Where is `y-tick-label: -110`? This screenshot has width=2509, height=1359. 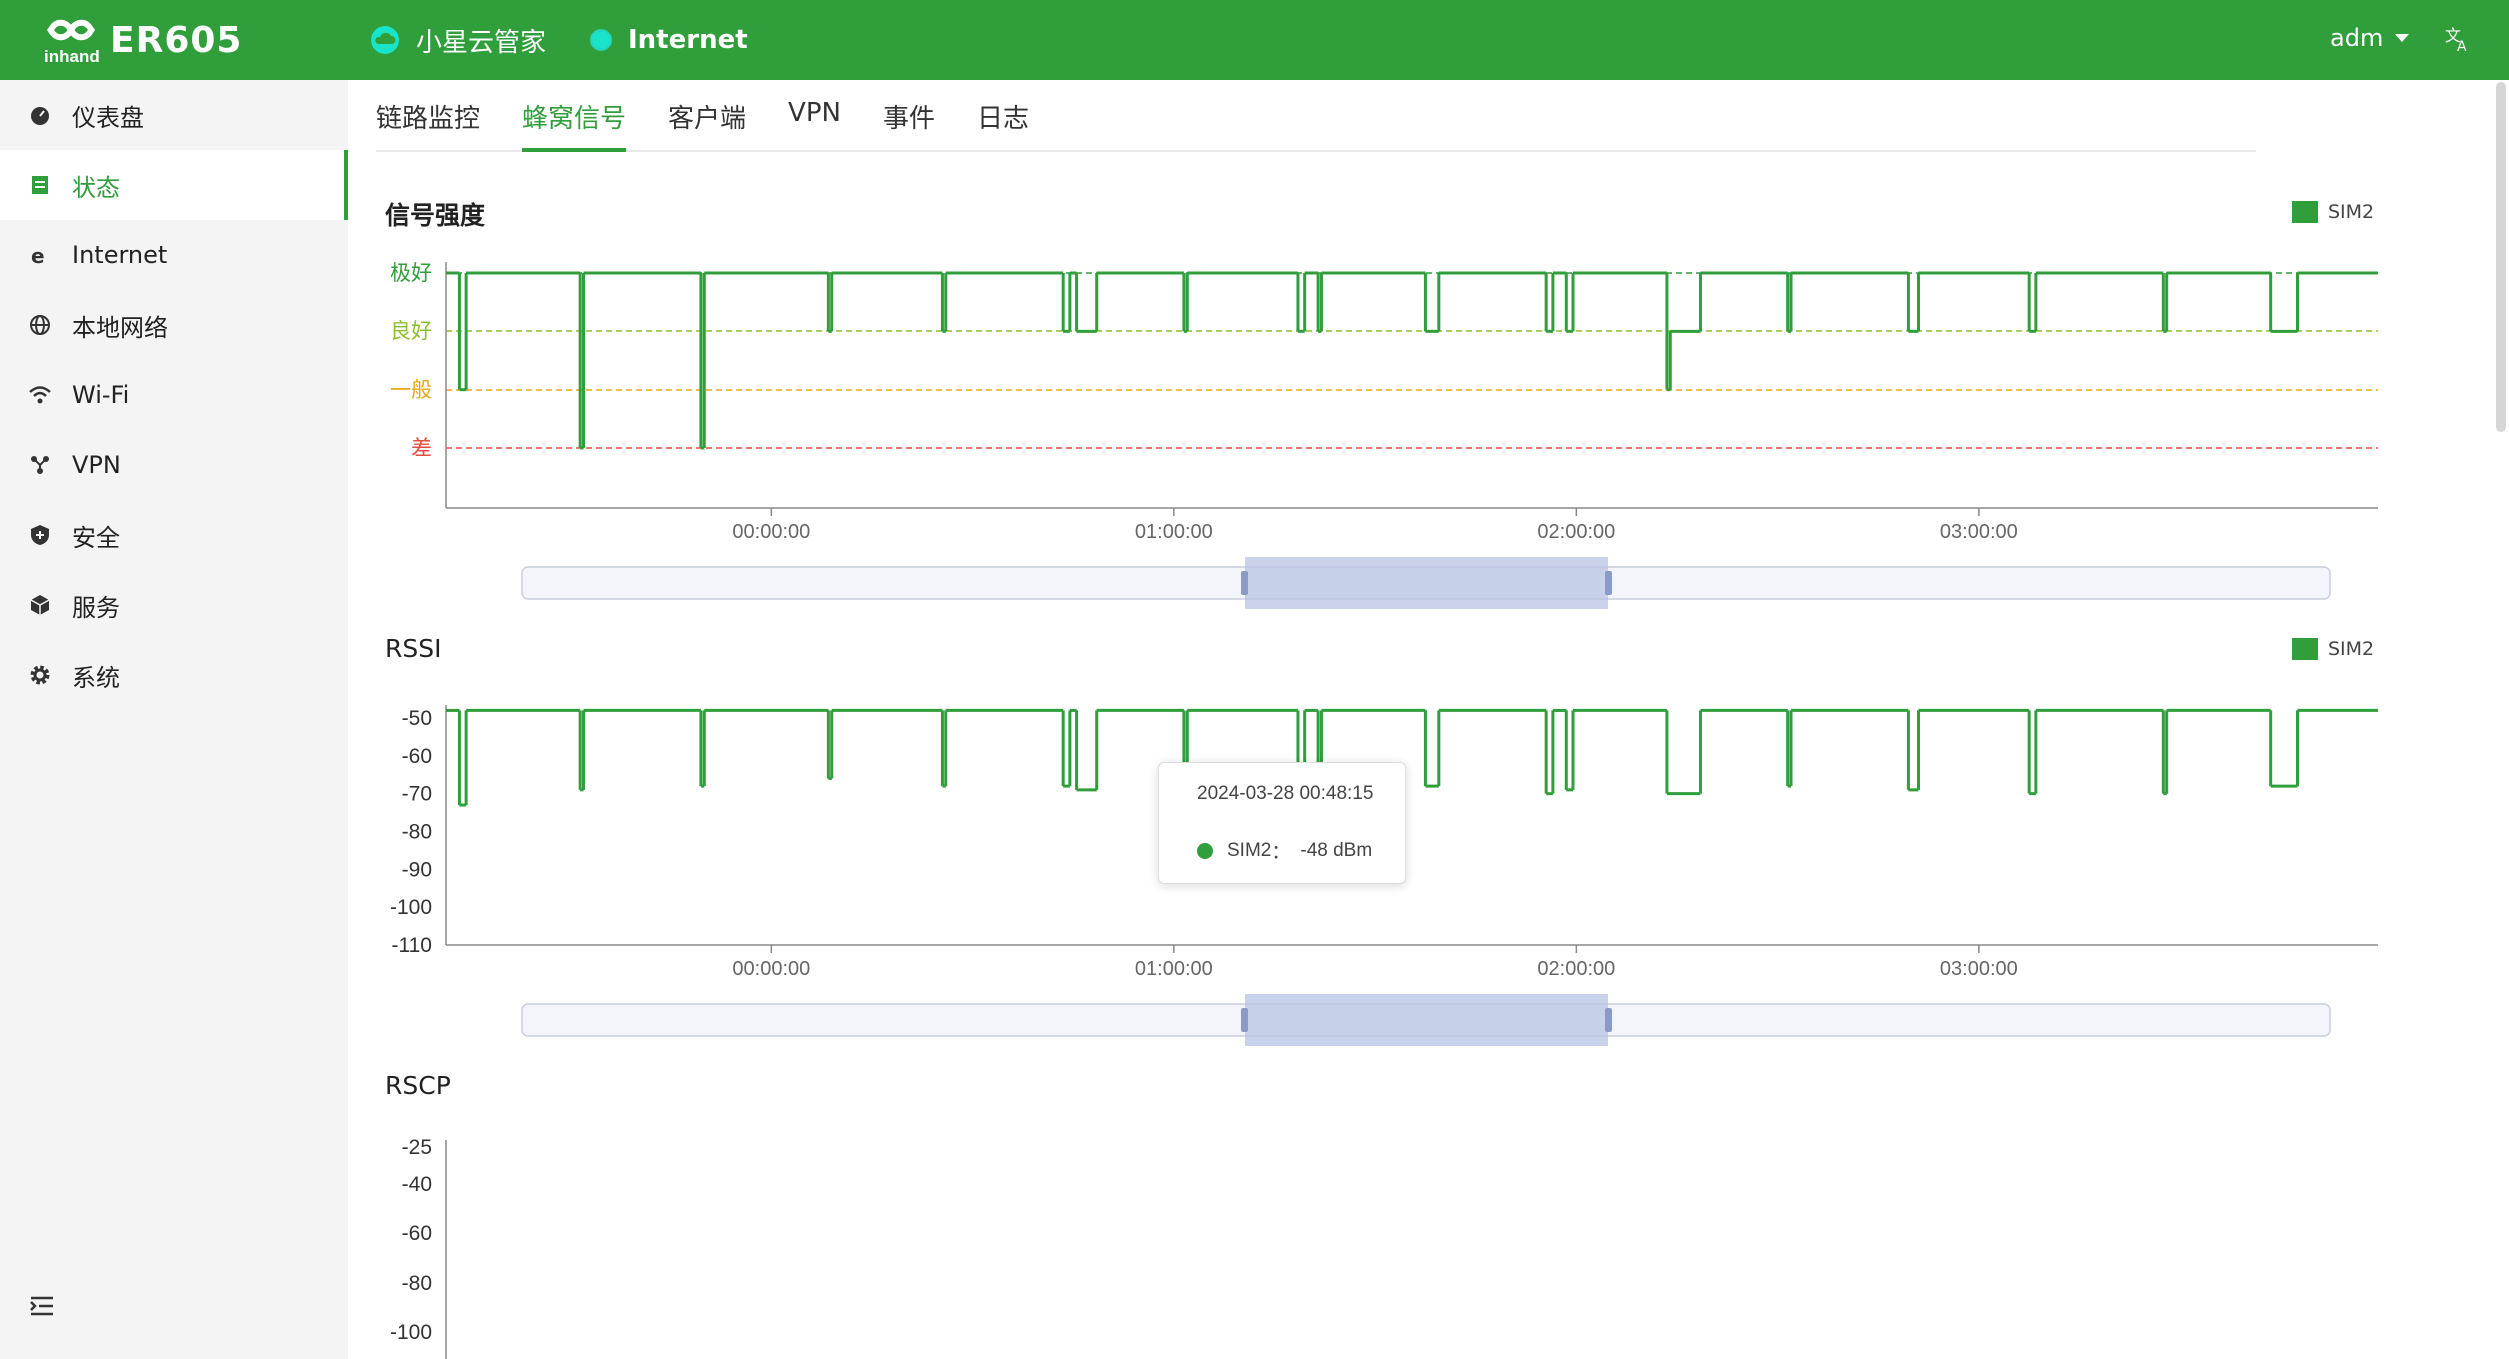 y-tick-label: -110 is located at coordinates (412, 945).